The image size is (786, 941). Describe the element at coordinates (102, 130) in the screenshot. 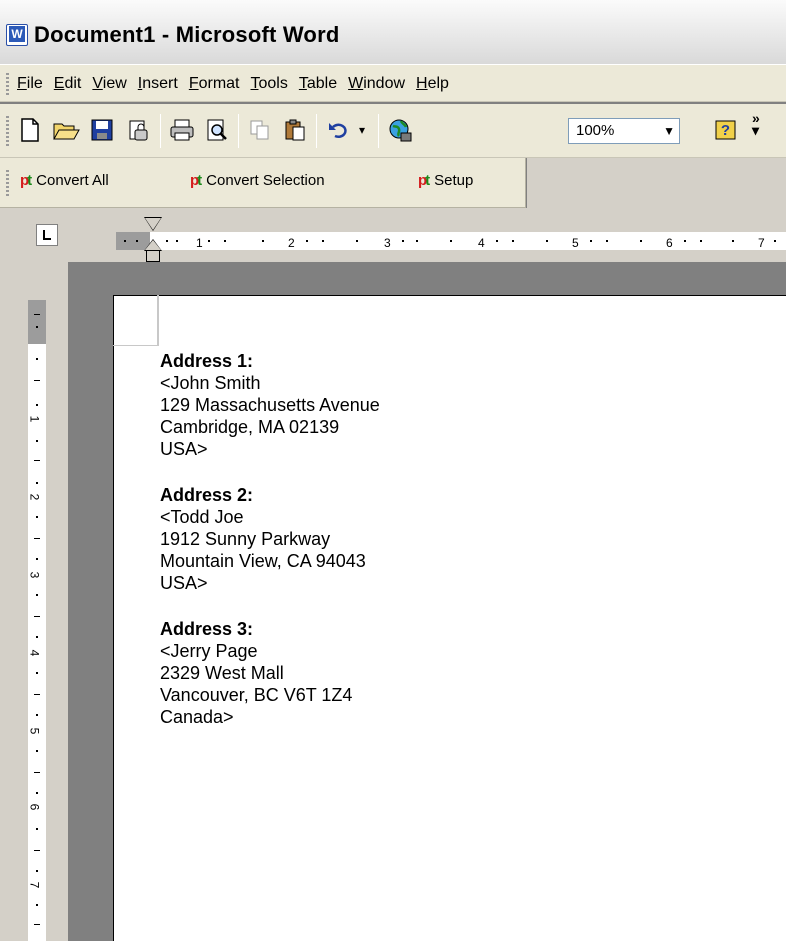

I see `save-icon` at that location.